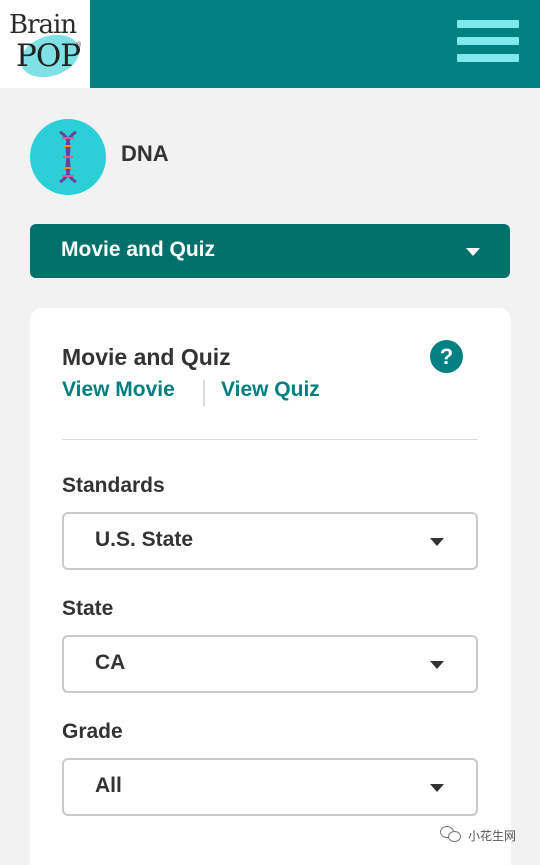  Describe the element at coordinates (270, 664) in the screenshot. I see `state-dropdown: CA` at that location.